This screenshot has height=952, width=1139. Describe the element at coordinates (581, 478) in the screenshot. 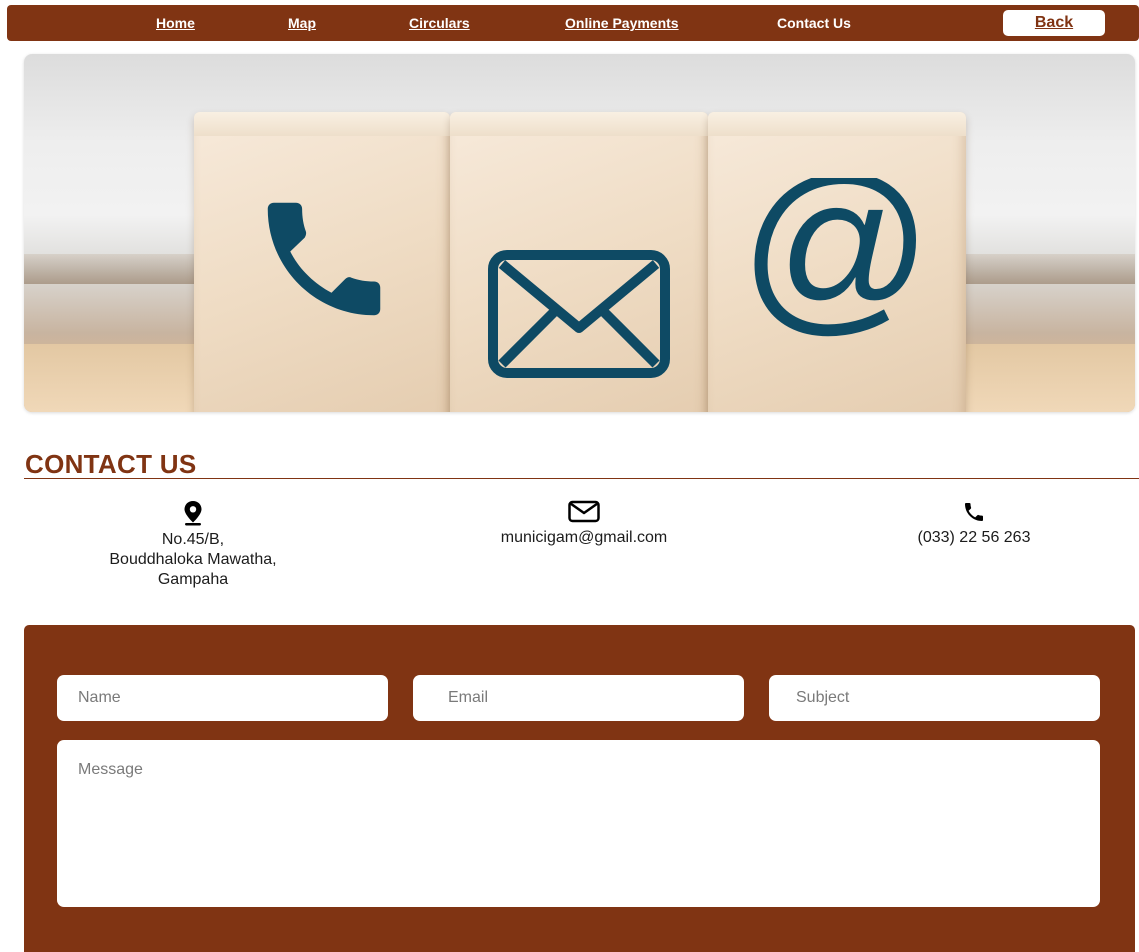

I see `section-divider` at that location.